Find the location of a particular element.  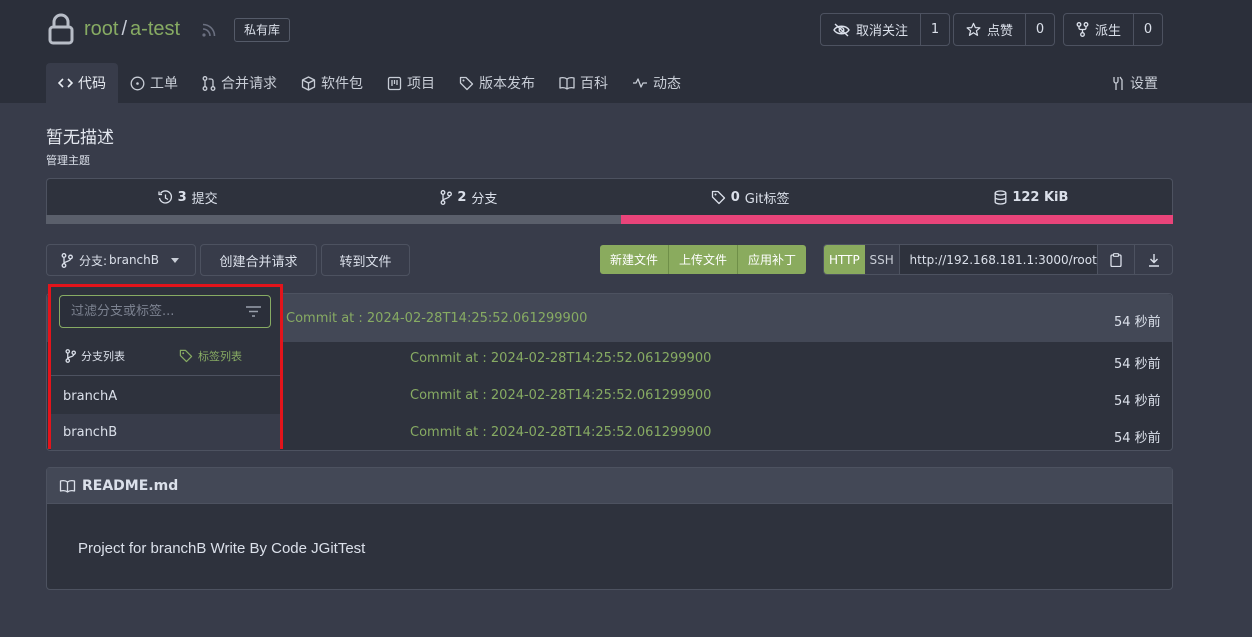

repo-name-link: a-test is located at coordinates (155, 29).